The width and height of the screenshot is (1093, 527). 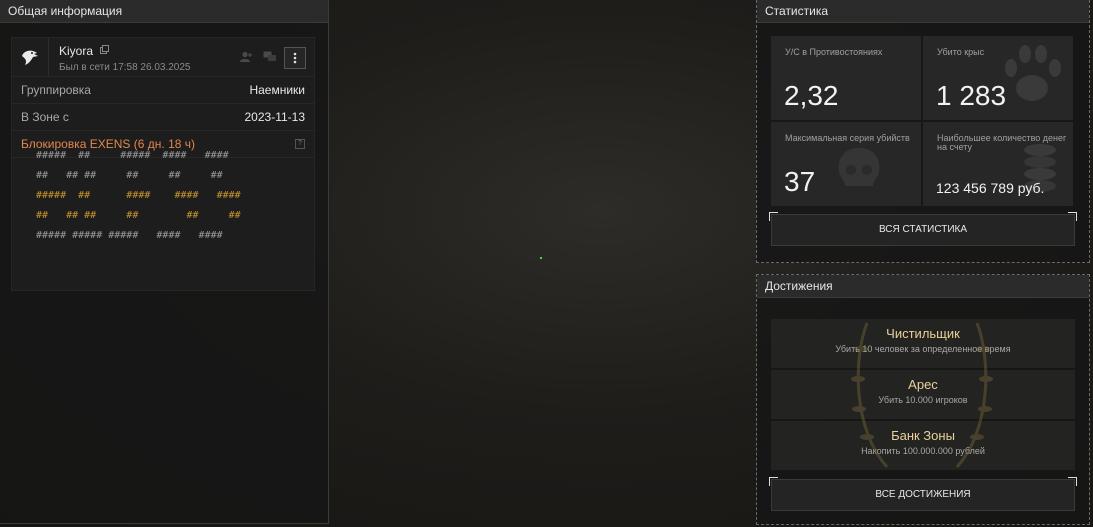 I want to click on stat-kd-value: 2,32, so click(x=811, y=95).